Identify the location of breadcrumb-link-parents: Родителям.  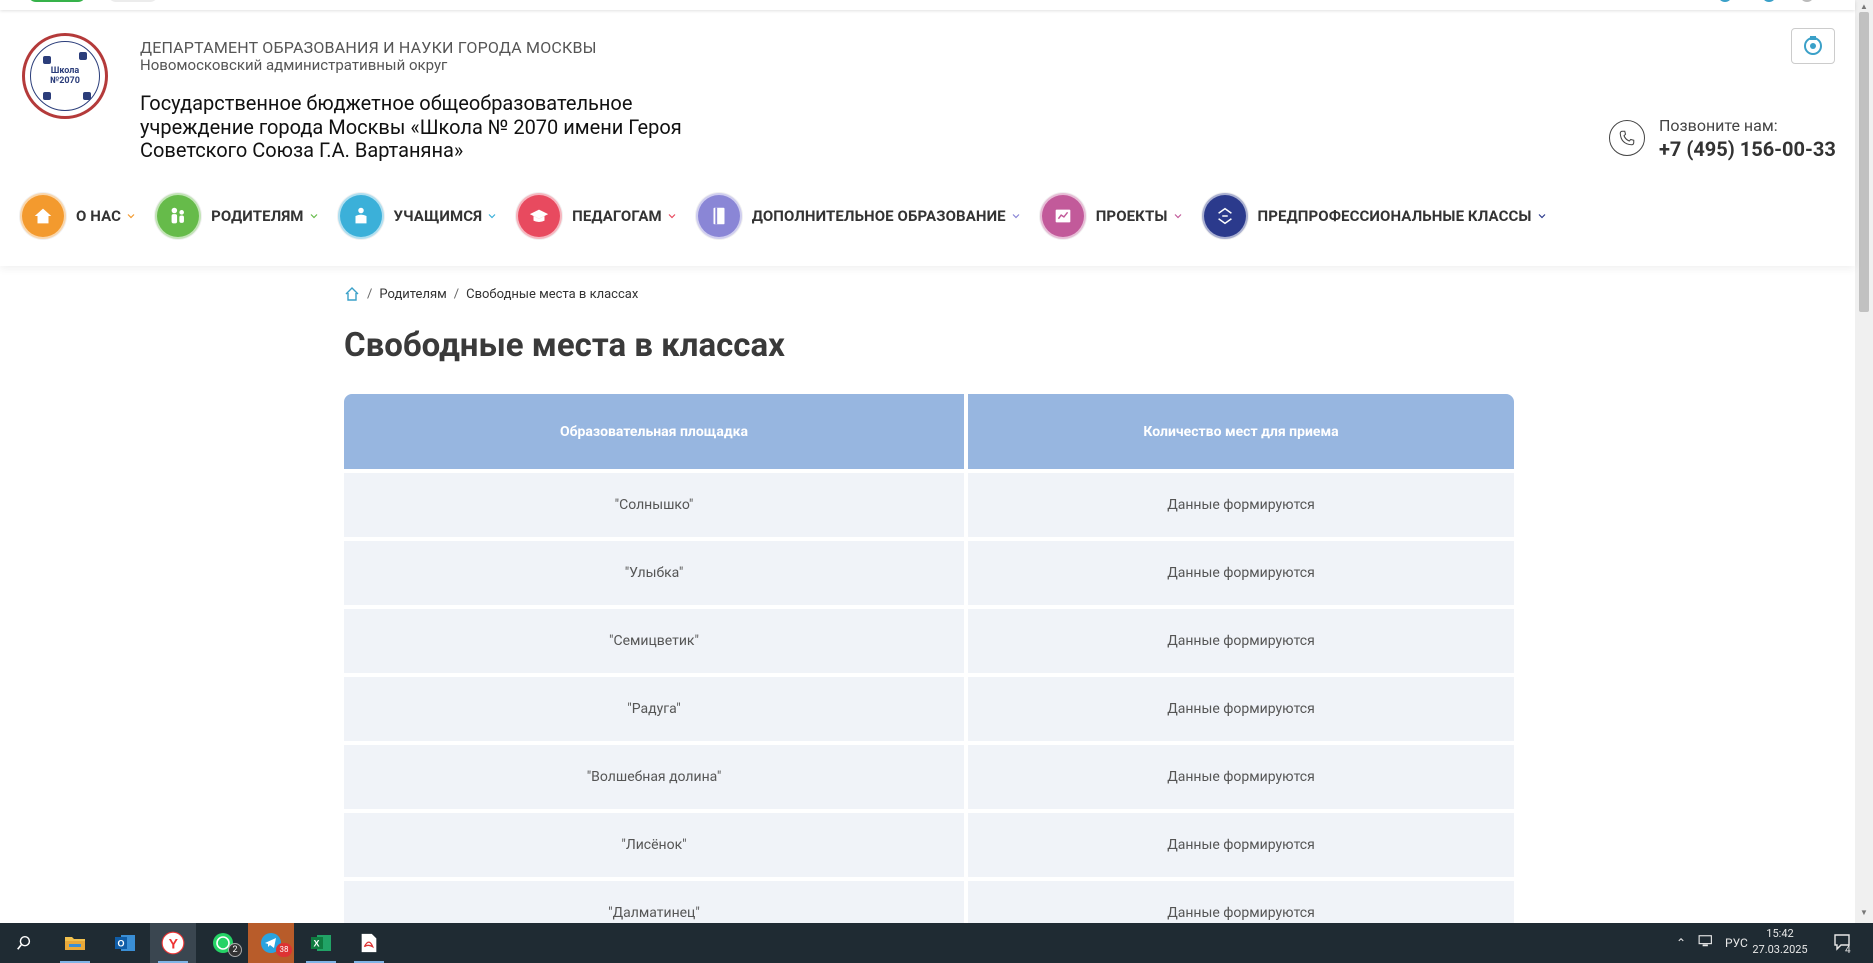
(412, 294).